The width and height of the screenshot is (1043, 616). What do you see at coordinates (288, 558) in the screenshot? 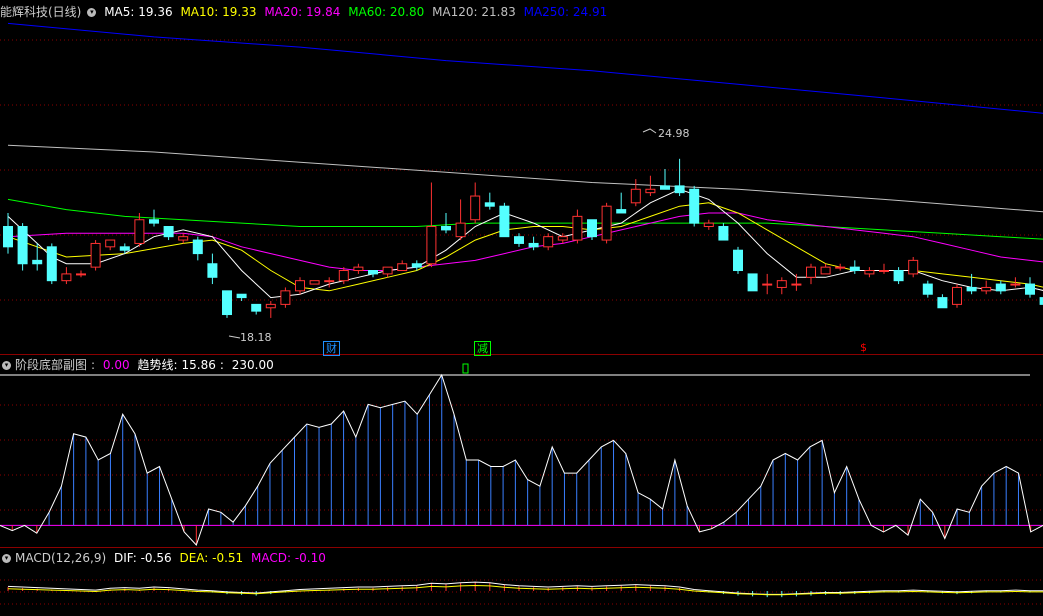
I see `macd-value: MACD: -0.10` at bounding box center [288, 558].